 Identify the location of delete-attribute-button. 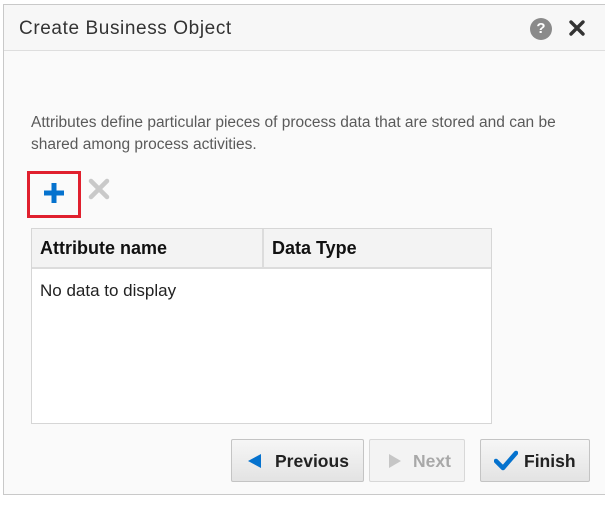
(99, 189).